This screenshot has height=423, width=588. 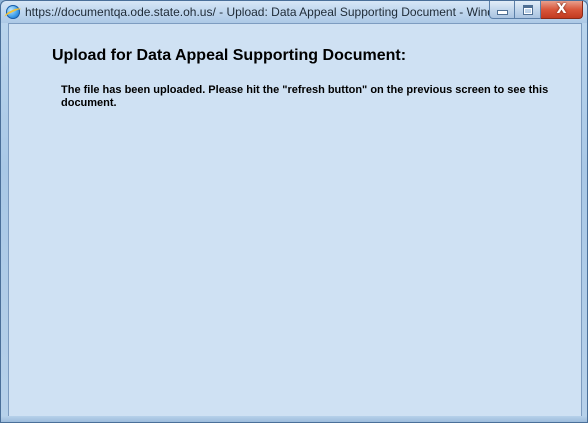 I want to click on minimize-button, so click(x=502, y=10).